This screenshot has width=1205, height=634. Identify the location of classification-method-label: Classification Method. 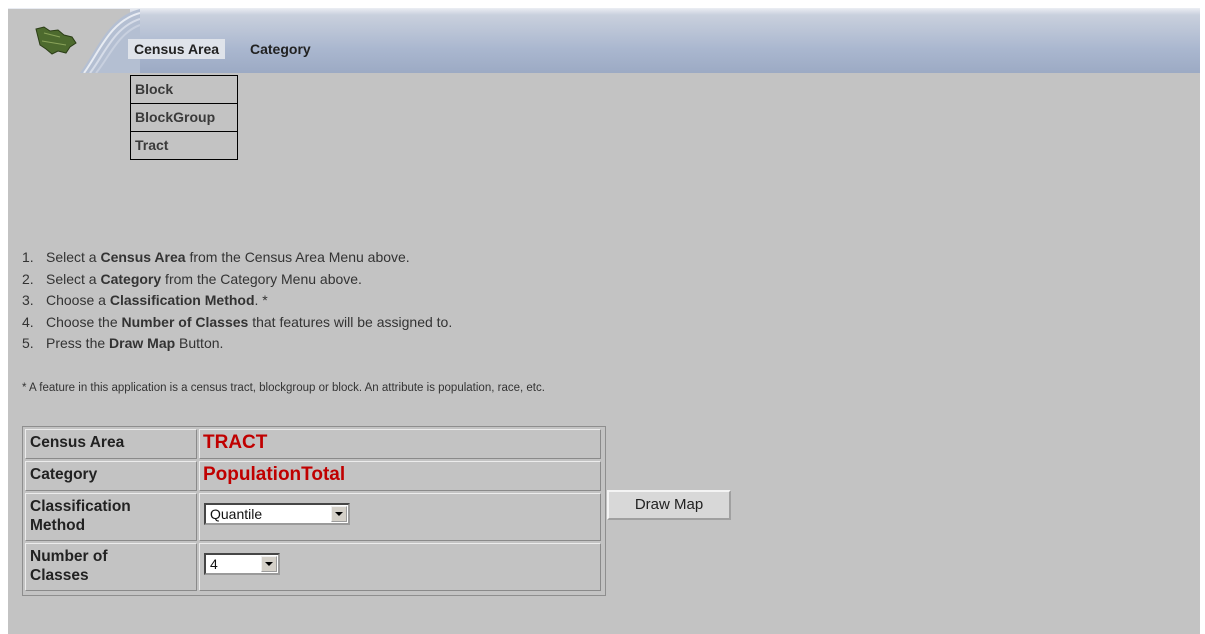
(111, 517).